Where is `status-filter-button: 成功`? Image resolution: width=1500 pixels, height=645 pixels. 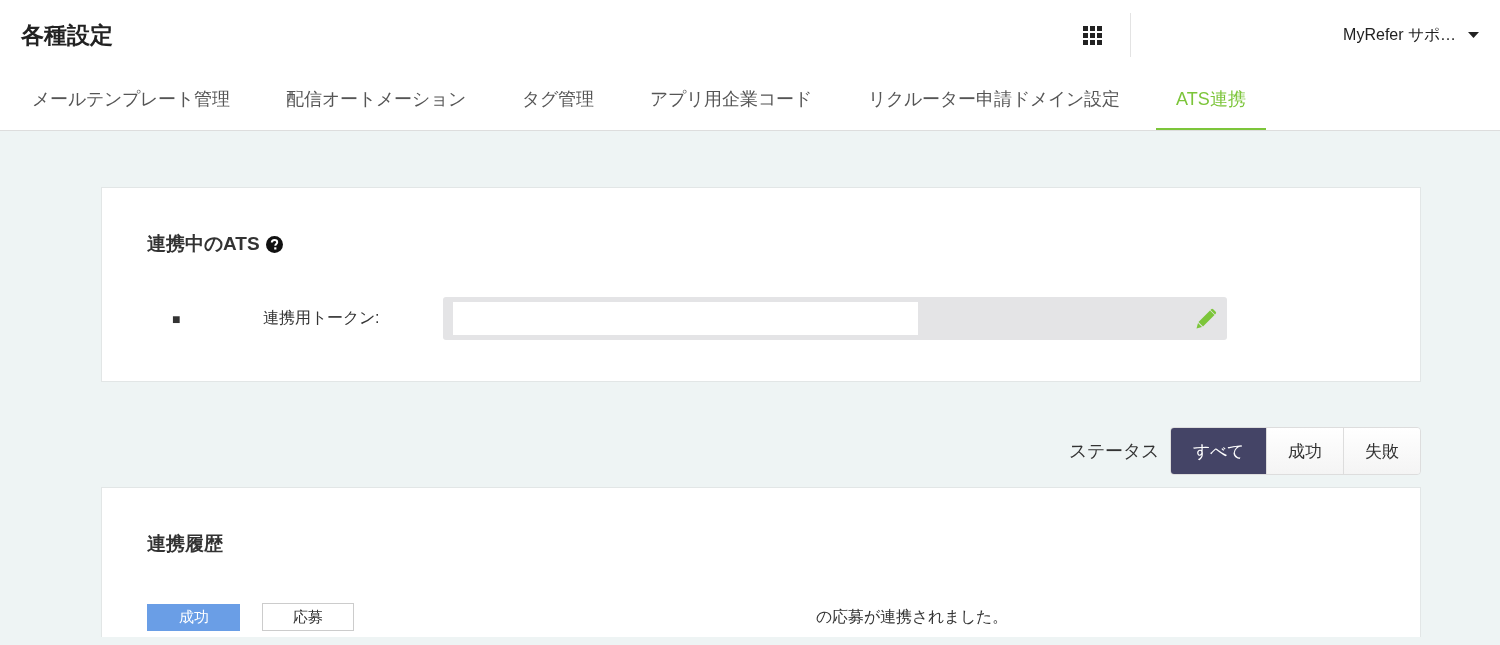 status-filter-button: 成功 is located at coordinates (1304, 451).